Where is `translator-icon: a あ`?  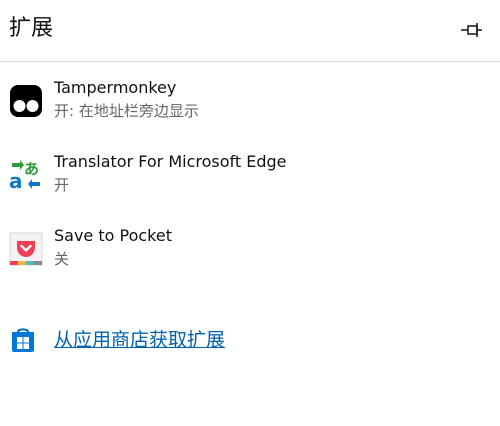 translator-icon: a あ is located at coordinates (26, 175).